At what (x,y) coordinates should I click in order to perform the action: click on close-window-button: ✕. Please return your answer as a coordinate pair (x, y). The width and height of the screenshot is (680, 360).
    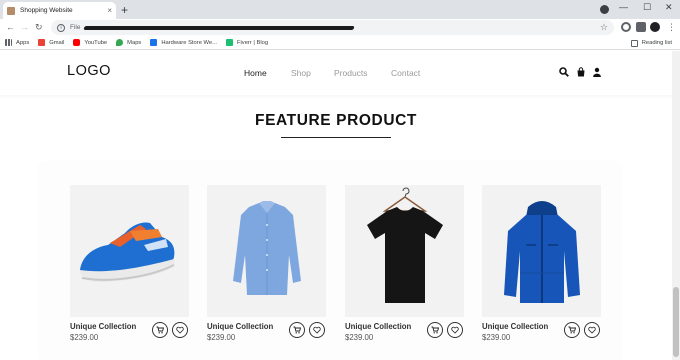
    Looking at the image, I should click on (669, 7).